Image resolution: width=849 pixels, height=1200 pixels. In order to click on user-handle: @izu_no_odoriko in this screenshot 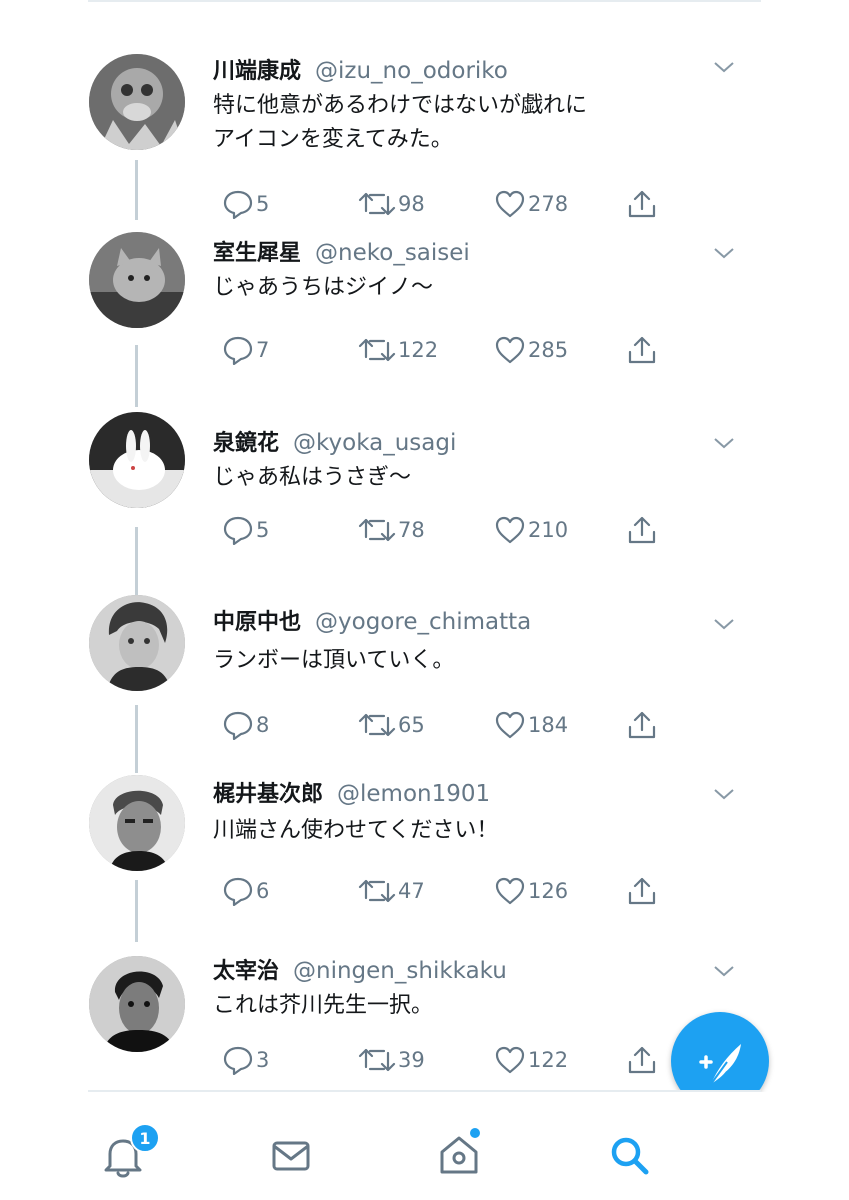, I will do `click(411, 71)`.